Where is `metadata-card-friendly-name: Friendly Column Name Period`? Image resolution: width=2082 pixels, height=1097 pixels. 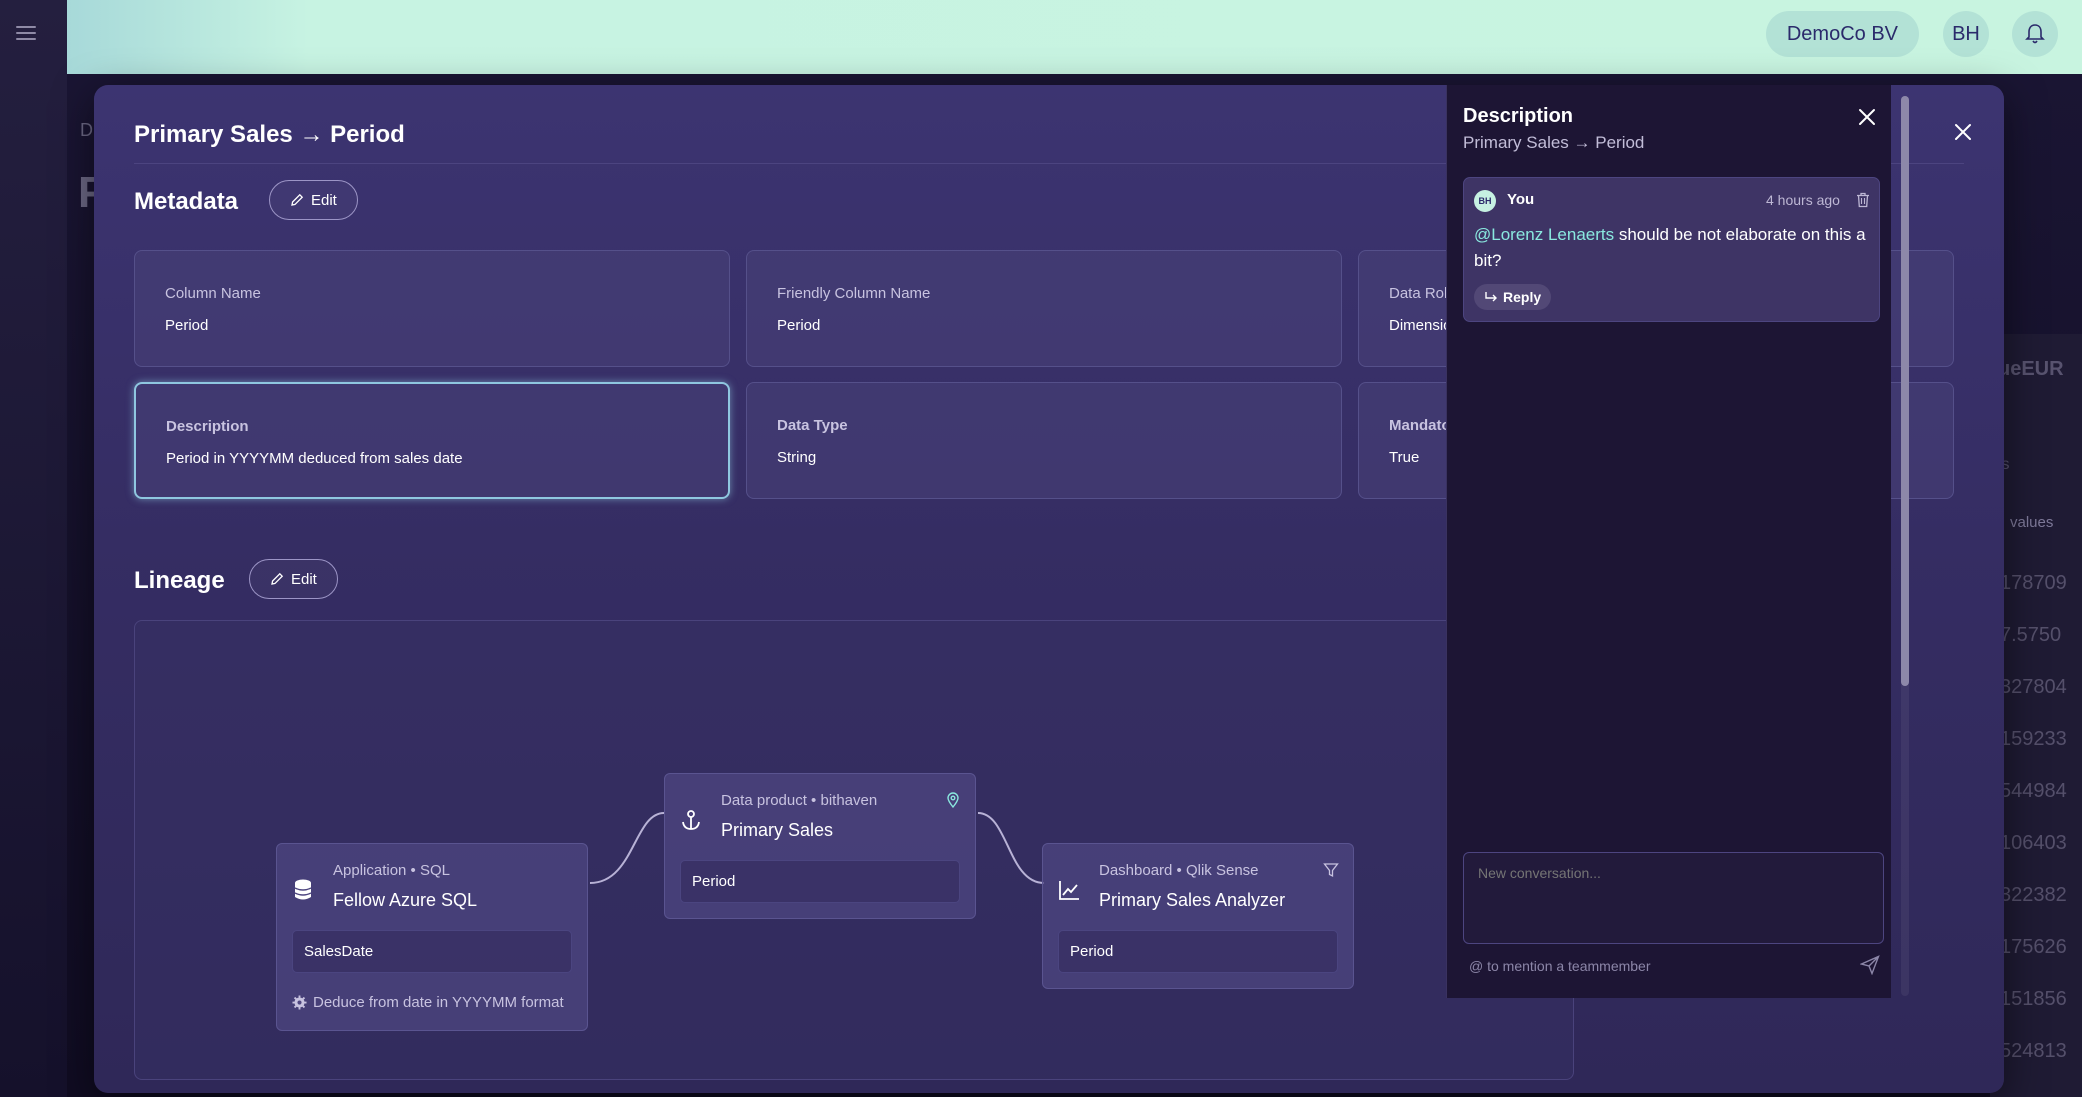
metadata-card-friendly-name: Friendly Column Name Period is located at coordinates (1044, 308).